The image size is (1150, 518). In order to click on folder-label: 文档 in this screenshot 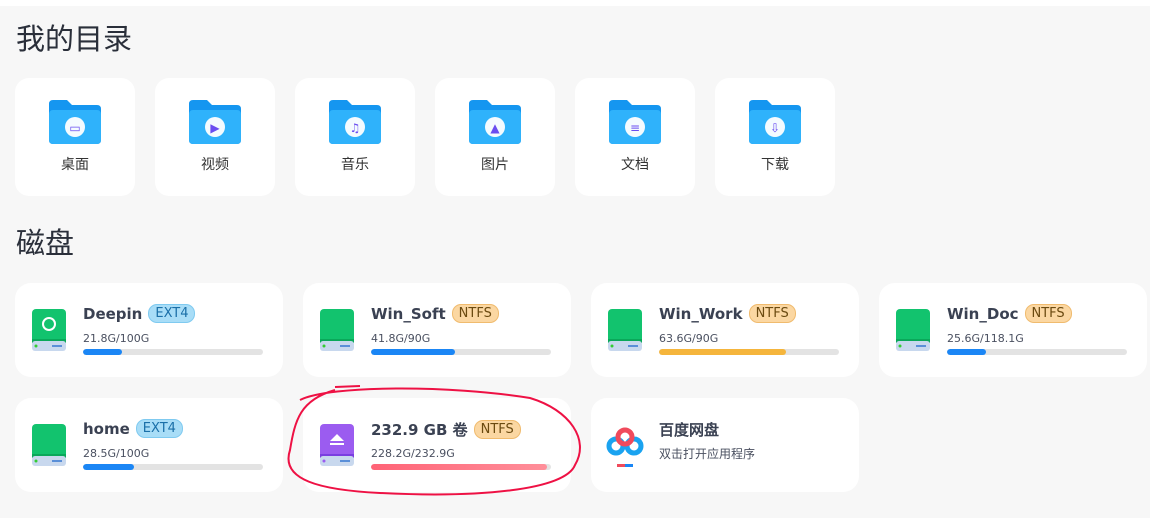, I will do `click(635, 165)`.